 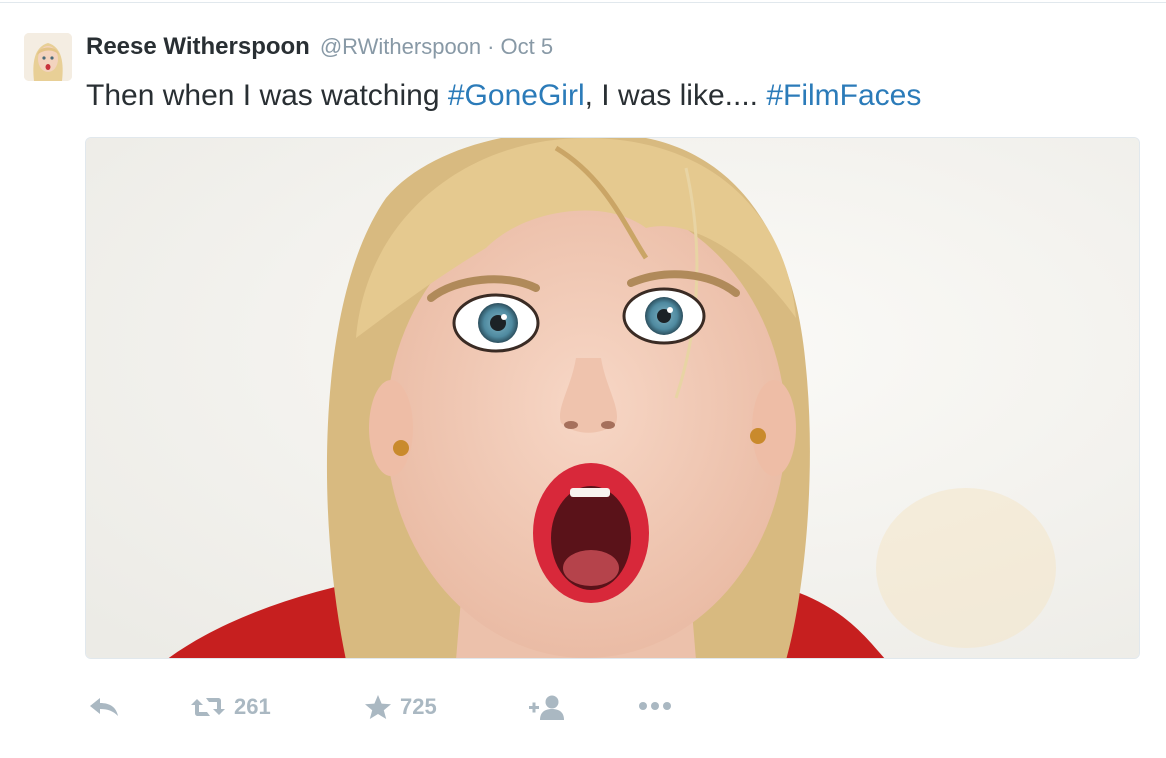 I want to click on more-button, so click(x=656, y=706).